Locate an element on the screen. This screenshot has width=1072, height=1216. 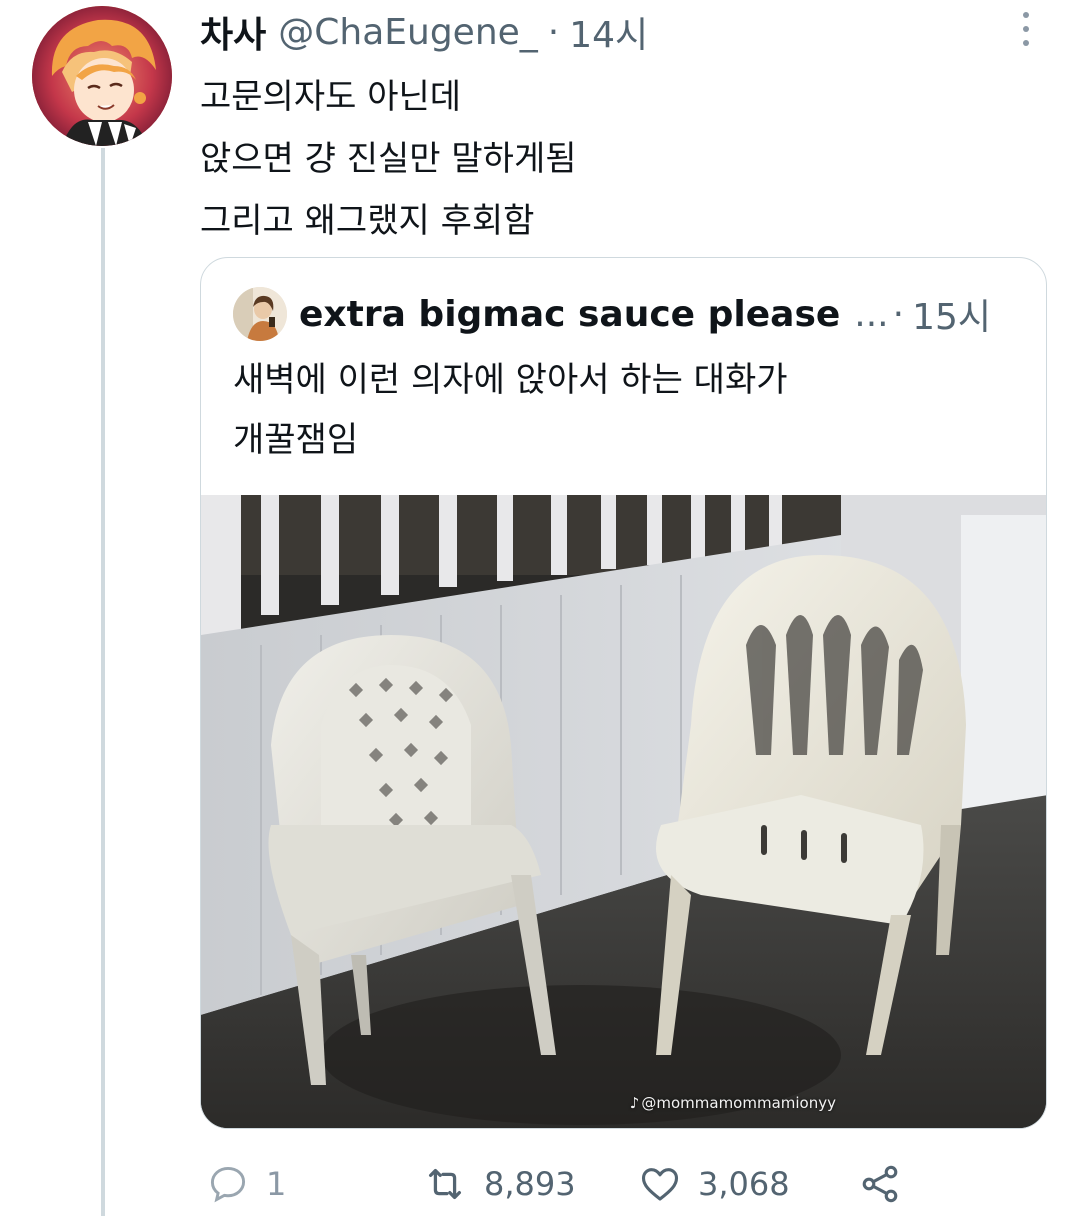
tweet-timestamp: 14시 is located at coordinates (608, 32).